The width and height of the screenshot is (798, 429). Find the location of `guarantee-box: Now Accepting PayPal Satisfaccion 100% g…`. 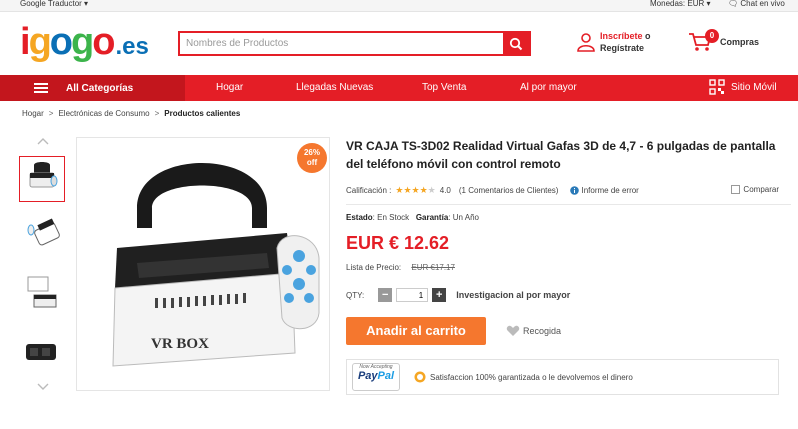

guarantee-box: Now Accepting PayPal Satisfaccion 100% g… is located at coordinates (562, 377).